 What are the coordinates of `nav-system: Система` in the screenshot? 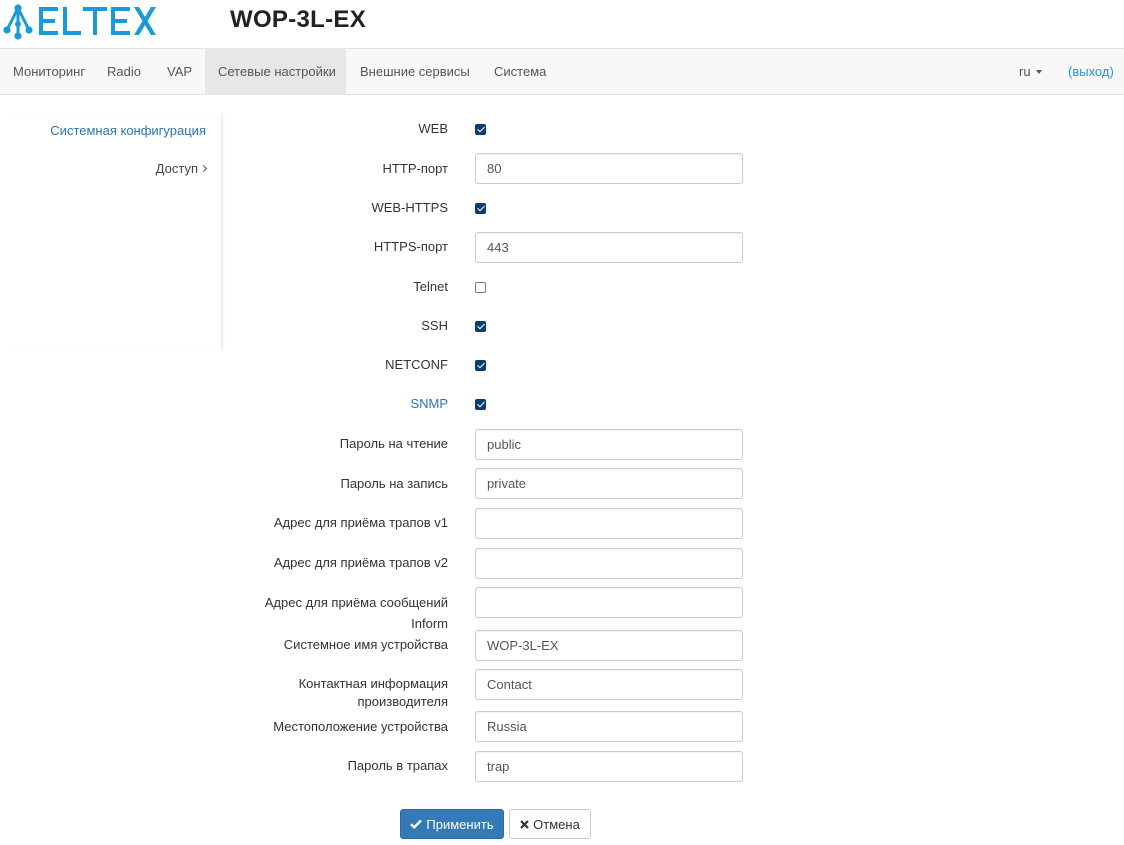 It's located at (520, 72).